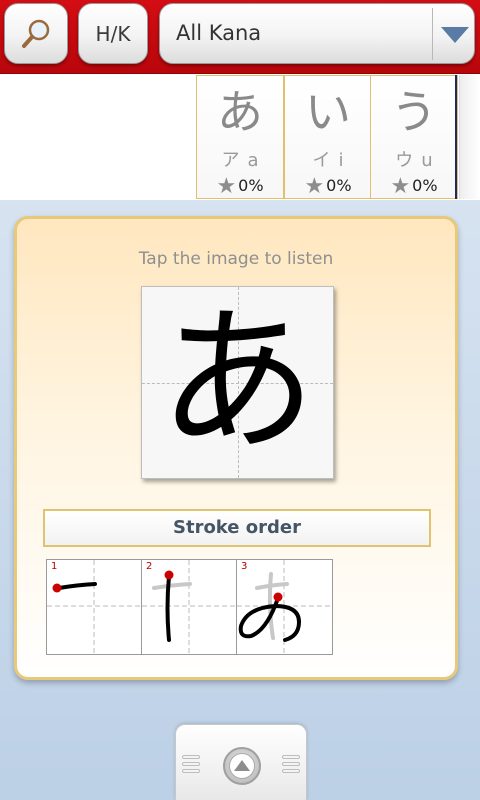 This screenshot has height=800, width=480. Describe the element at coordinates (427, 160) in the screenshot. I see `kana-card-romaji: u` at that location.